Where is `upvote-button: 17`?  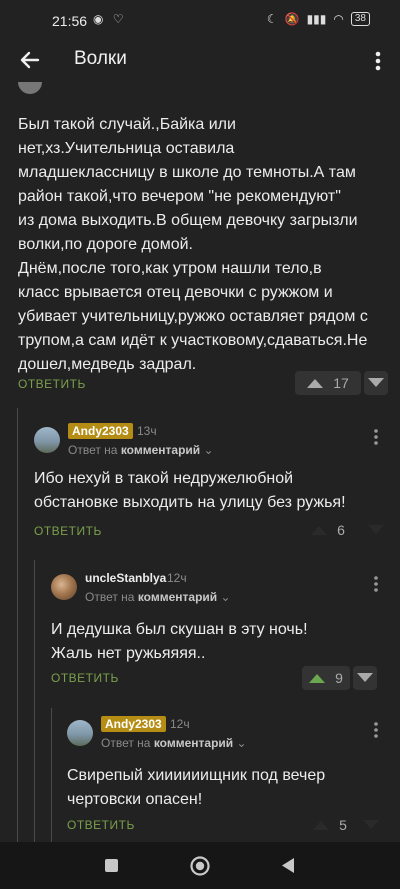 upvote-button: 17 is located at coordinates (328, 383).